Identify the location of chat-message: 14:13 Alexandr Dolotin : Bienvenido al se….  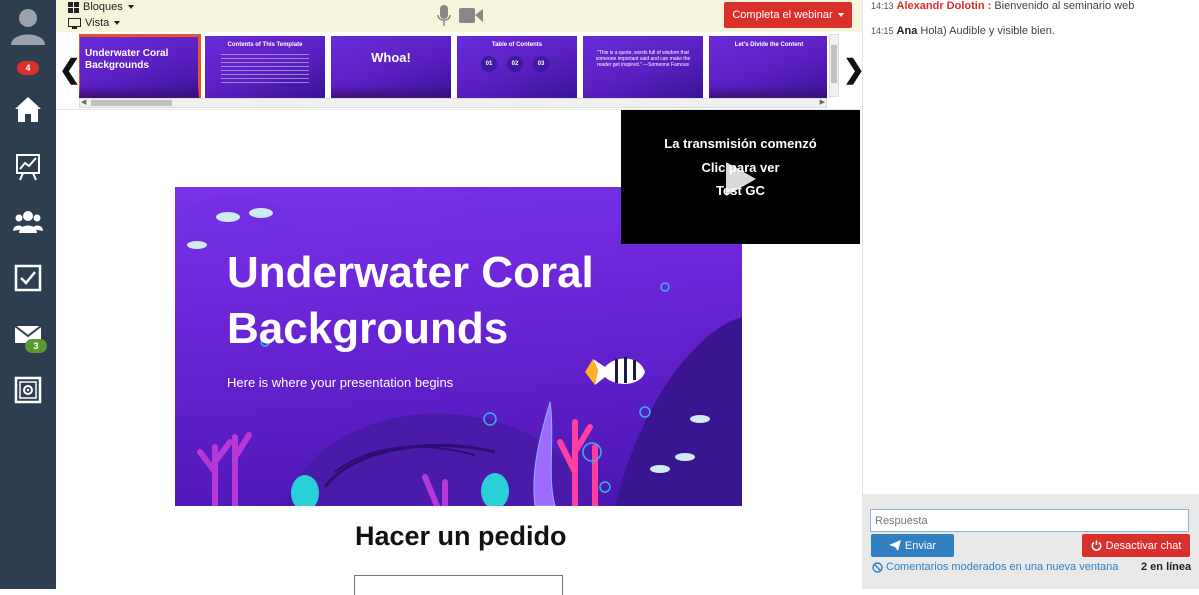
(1002, 6).